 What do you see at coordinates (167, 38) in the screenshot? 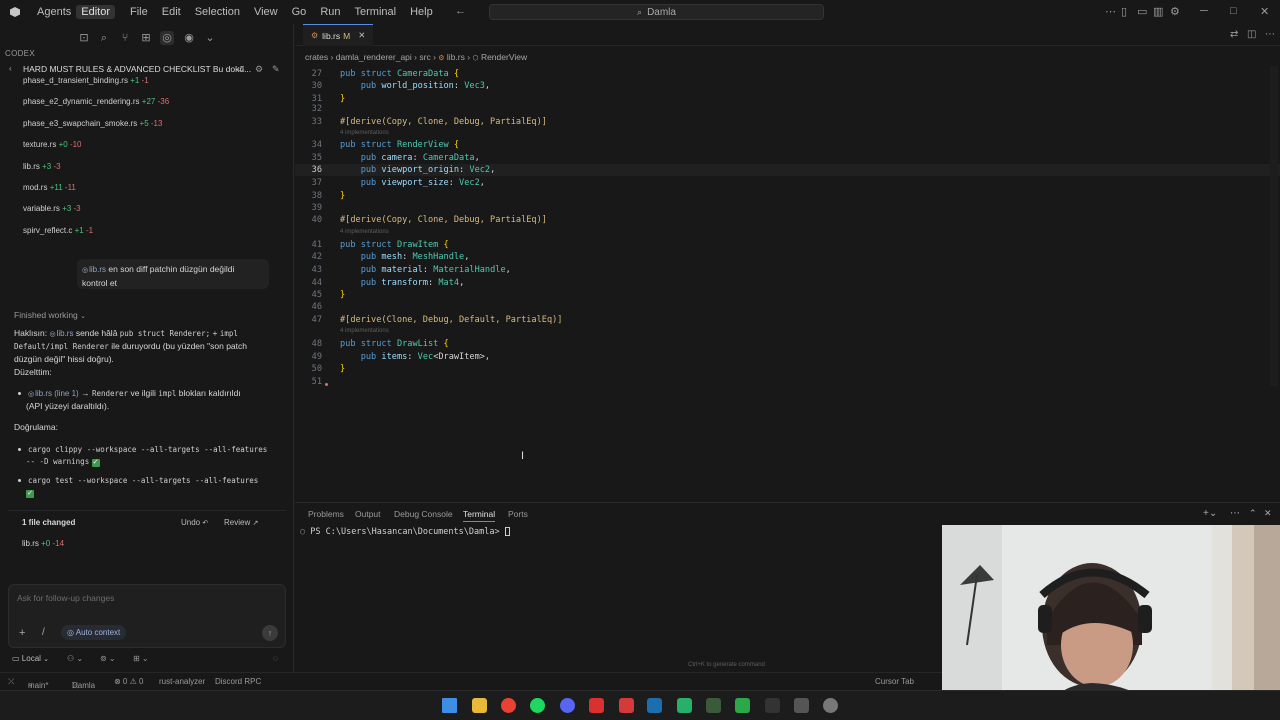
I see `codex-icon: ◎` at bounding box center [167, 38].